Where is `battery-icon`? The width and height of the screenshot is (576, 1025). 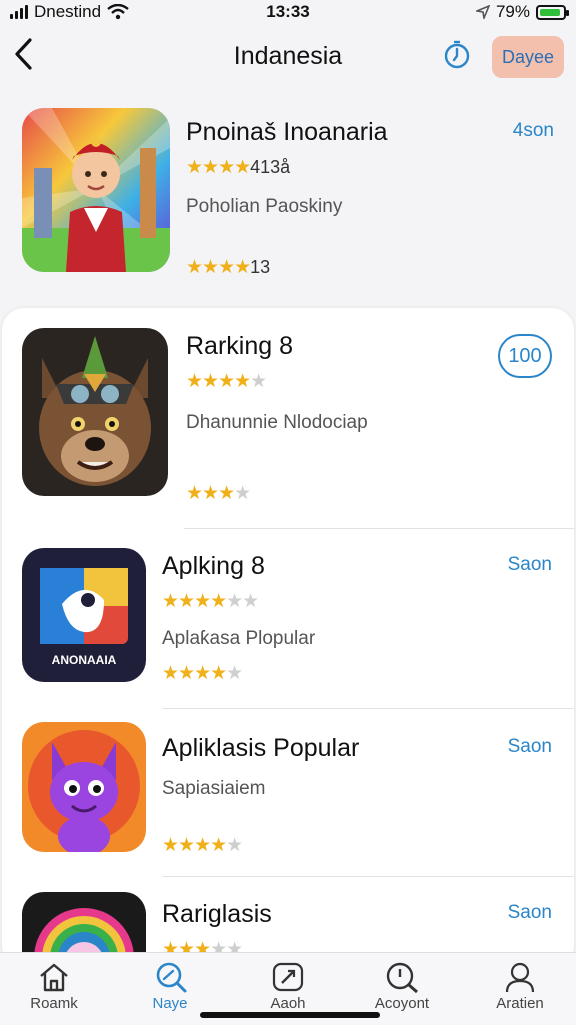 battery-icon is located at coordinates (552, 12).